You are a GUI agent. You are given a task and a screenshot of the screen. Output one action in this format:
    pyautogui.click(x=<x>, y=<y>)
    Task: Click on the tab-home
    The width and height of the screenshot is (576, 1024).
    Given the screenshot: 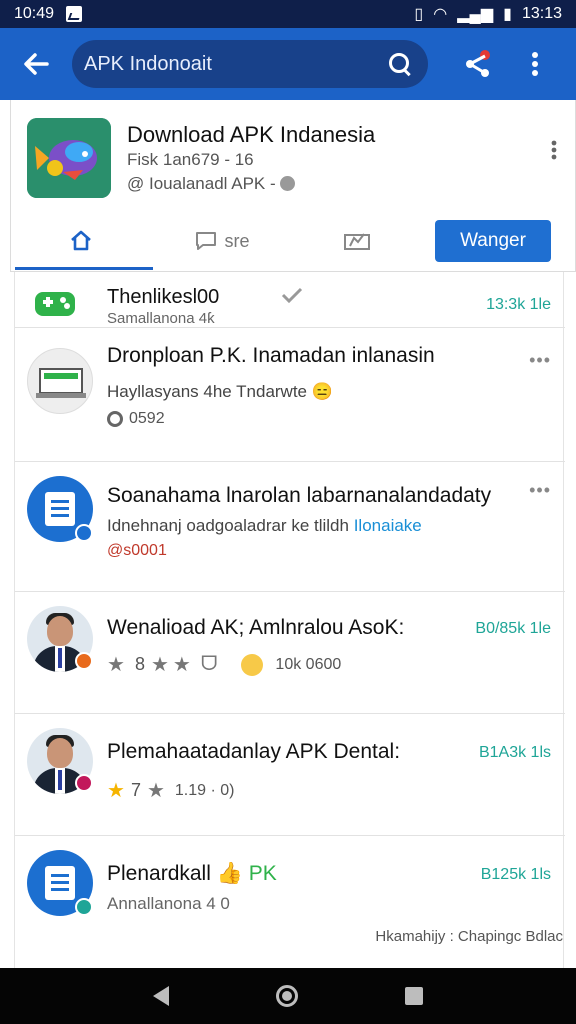 What is the action you would take?
    pyautogui.click(x=84, y=241)
    